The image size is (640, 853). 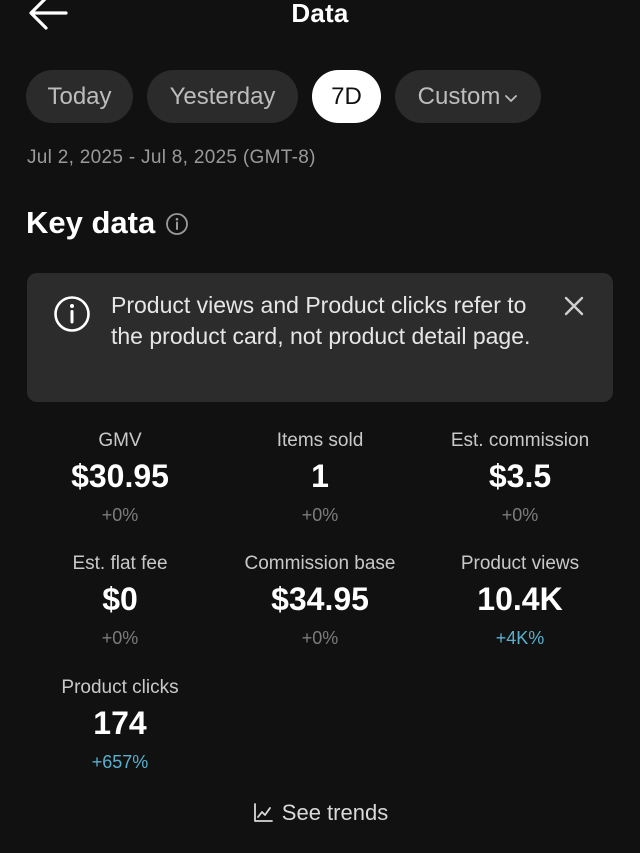 What do you see at coordinates (320, 440) in the screenshot?
I see `metric-label: Items sold` at bounding box center [320, 440].